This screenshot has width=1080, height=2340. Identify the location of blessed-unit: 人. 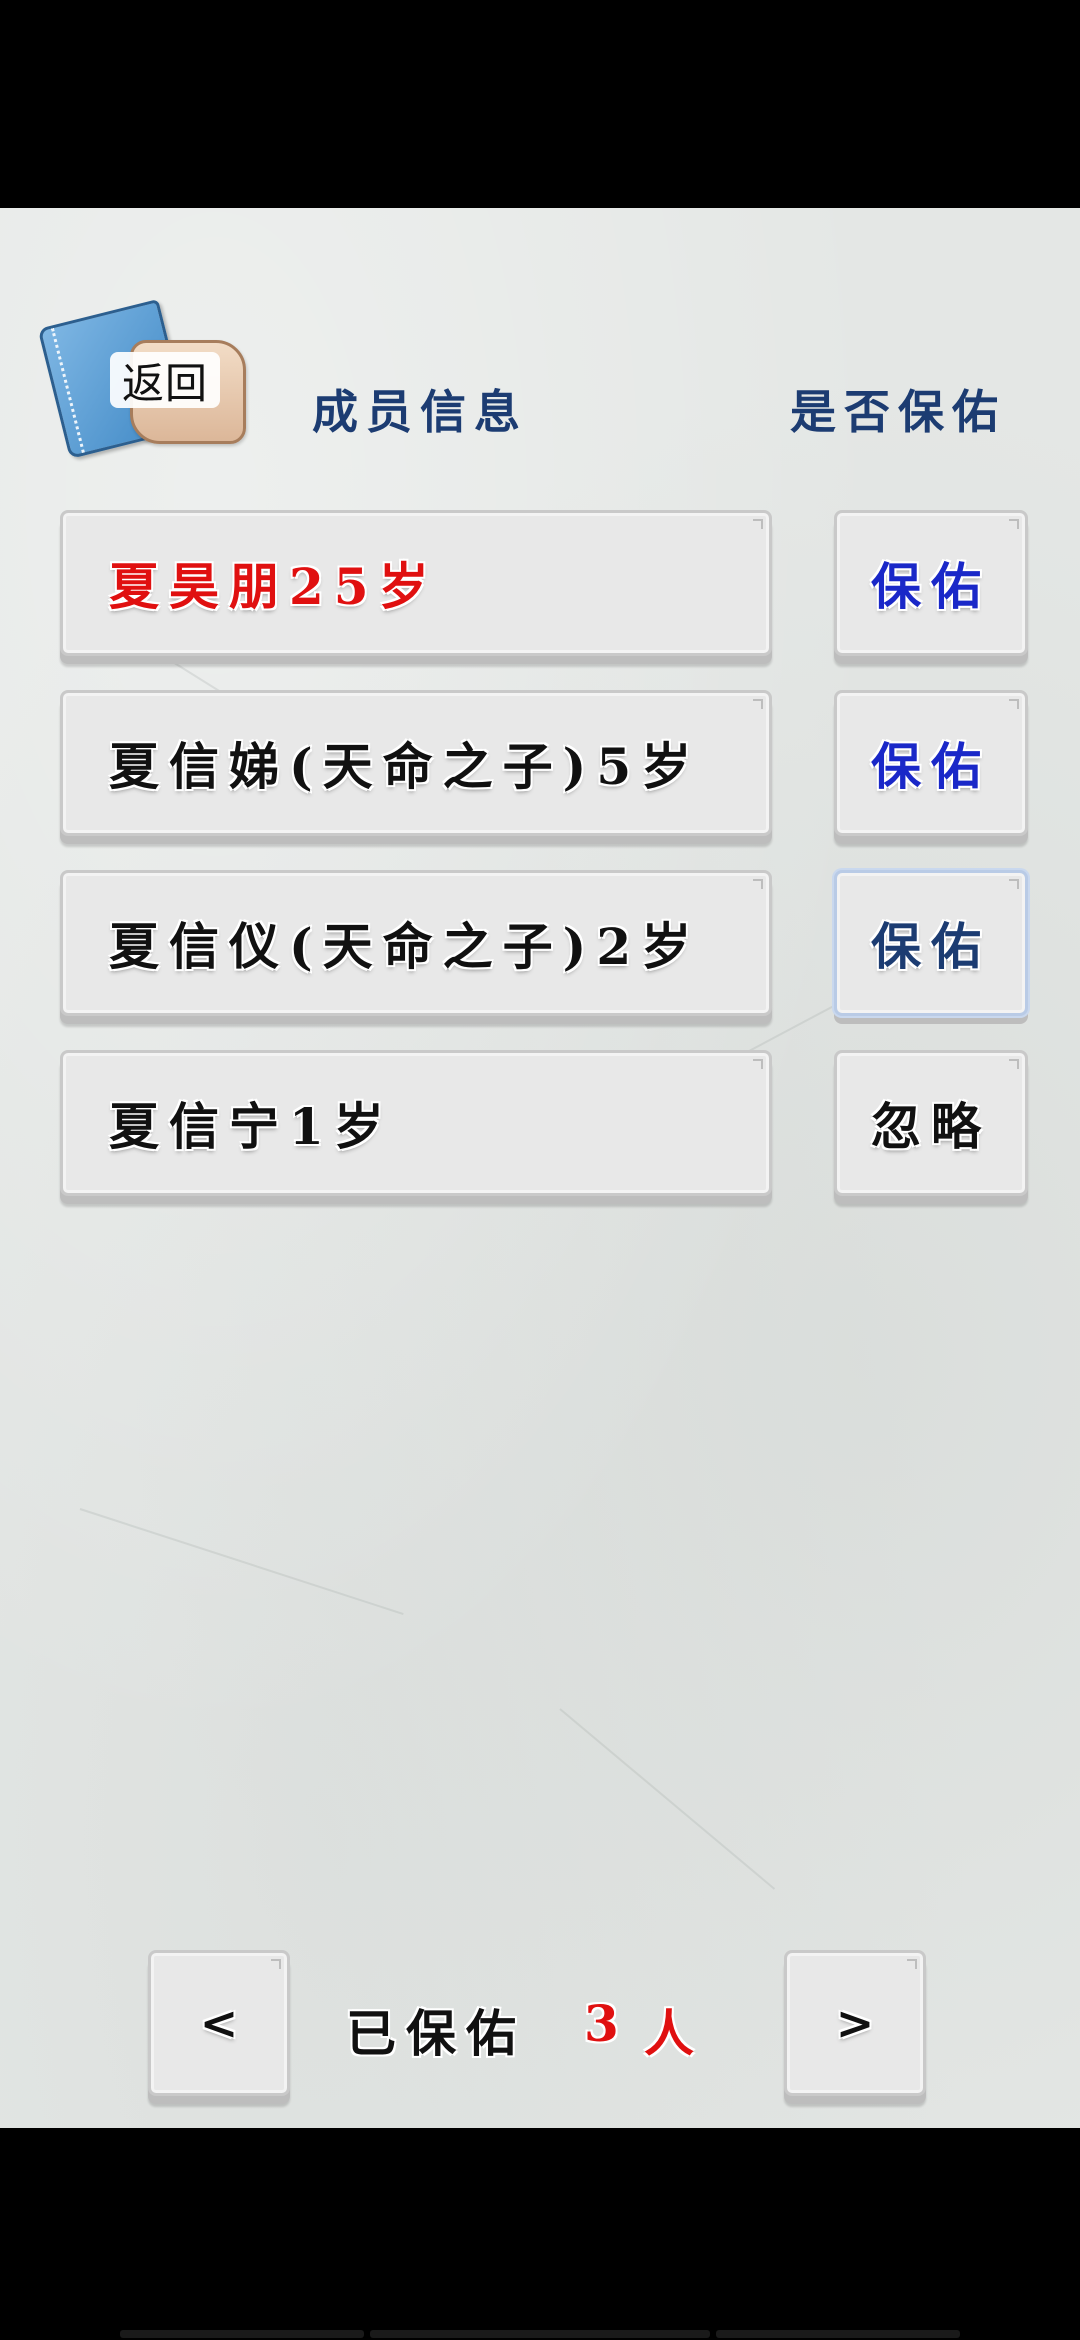
(674, 2033).